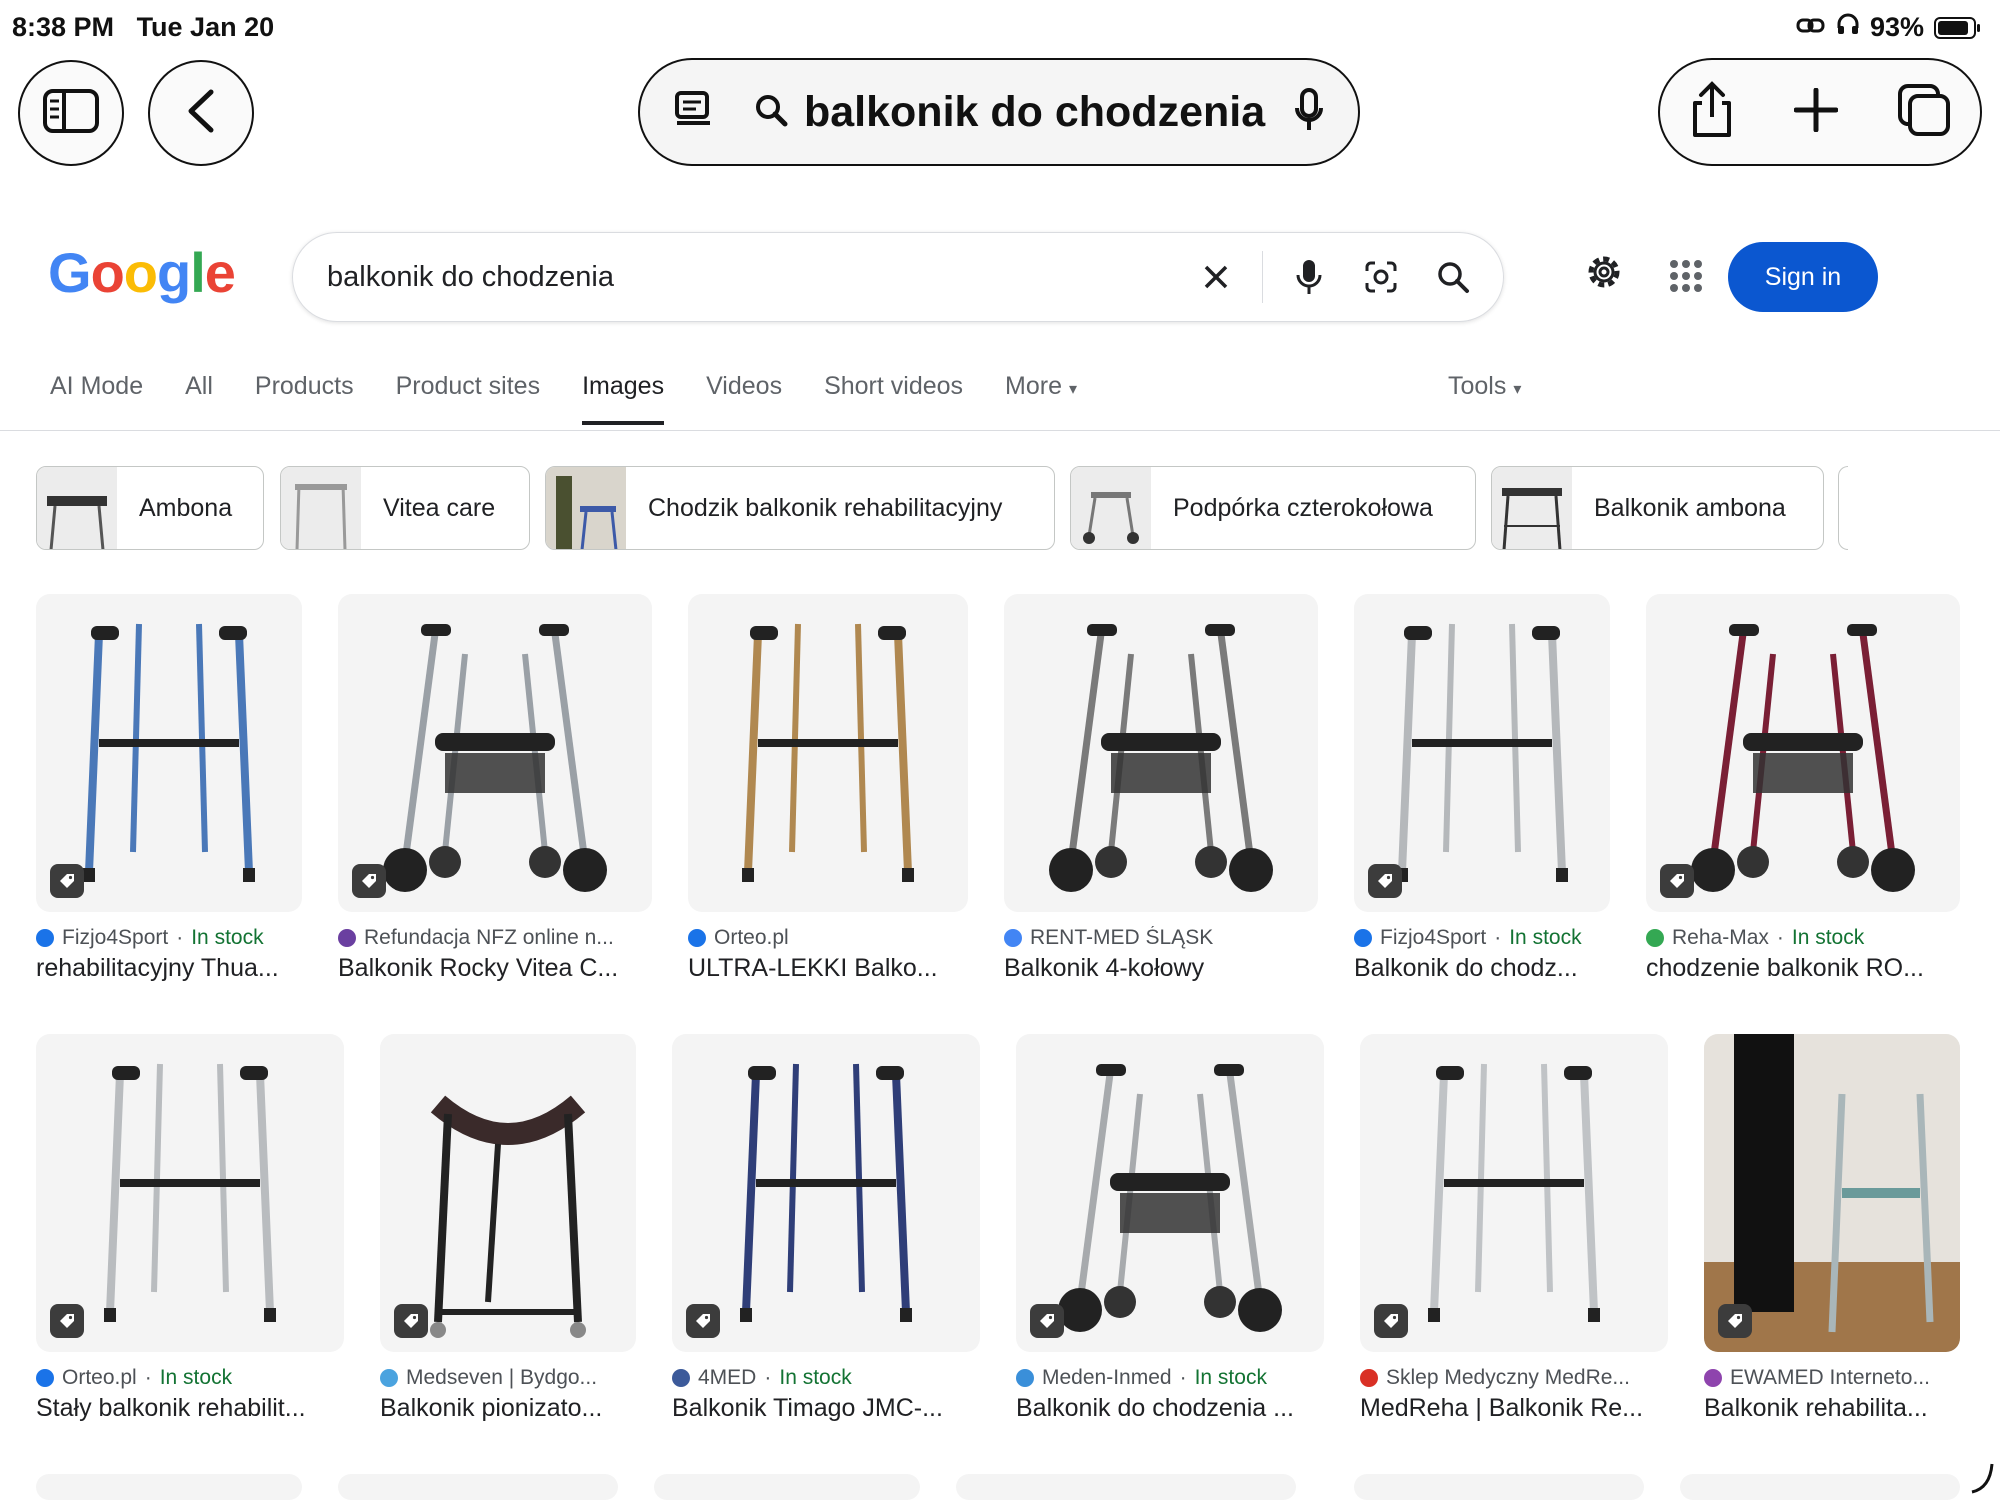 This screenshot has width=2000, height=1500. I want to click on tabs-divider, so click(1000, 430).